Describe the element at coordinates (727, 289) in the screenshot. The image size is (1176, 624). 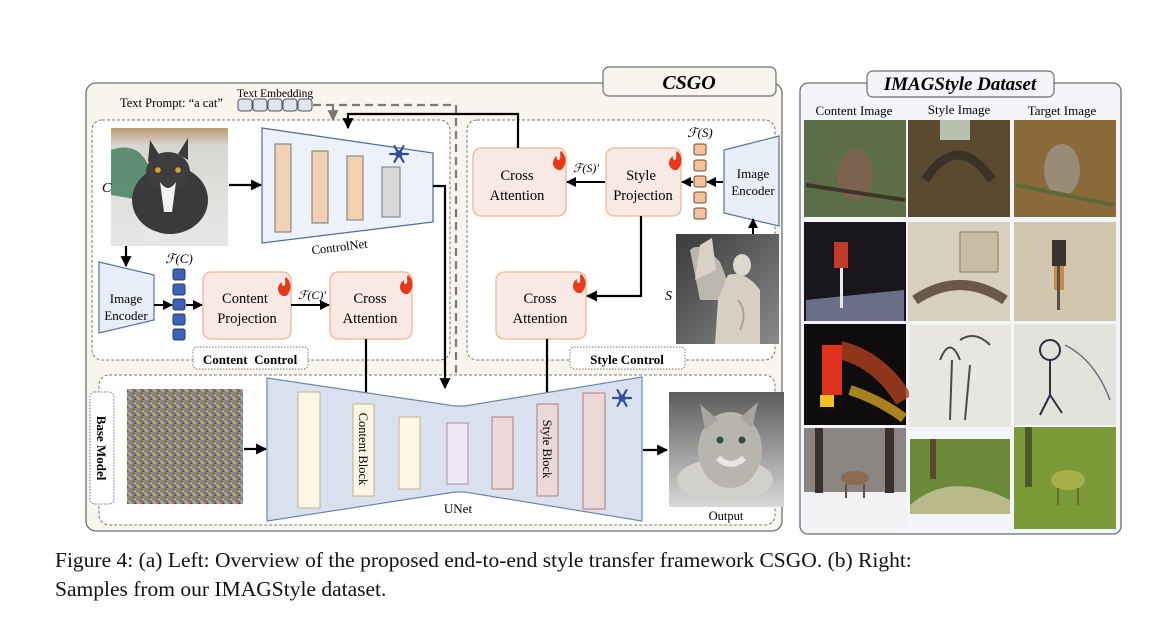
I see `style-image-angel` at that location.